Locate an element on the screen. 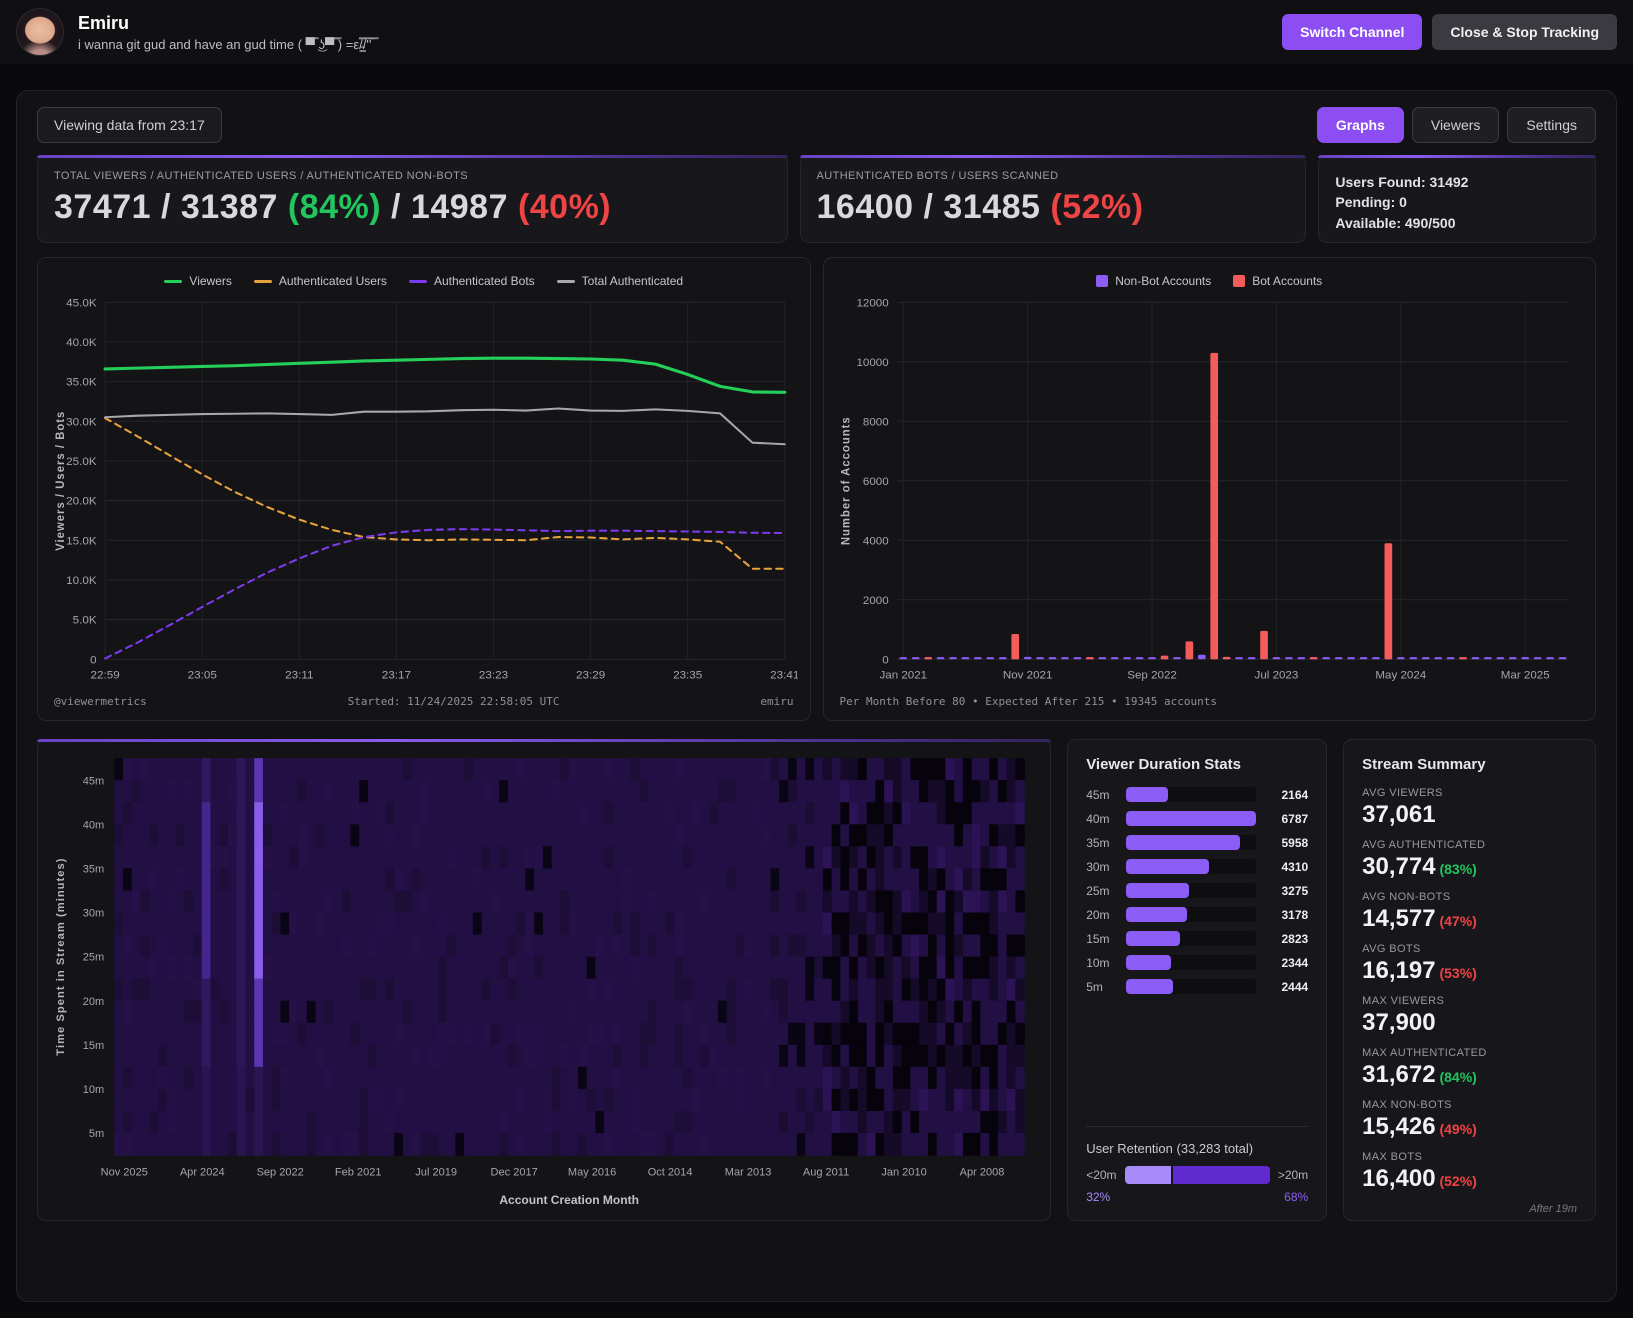 The image size is (1633, 1318). channel-avatar is located at coordinates (40, 32).